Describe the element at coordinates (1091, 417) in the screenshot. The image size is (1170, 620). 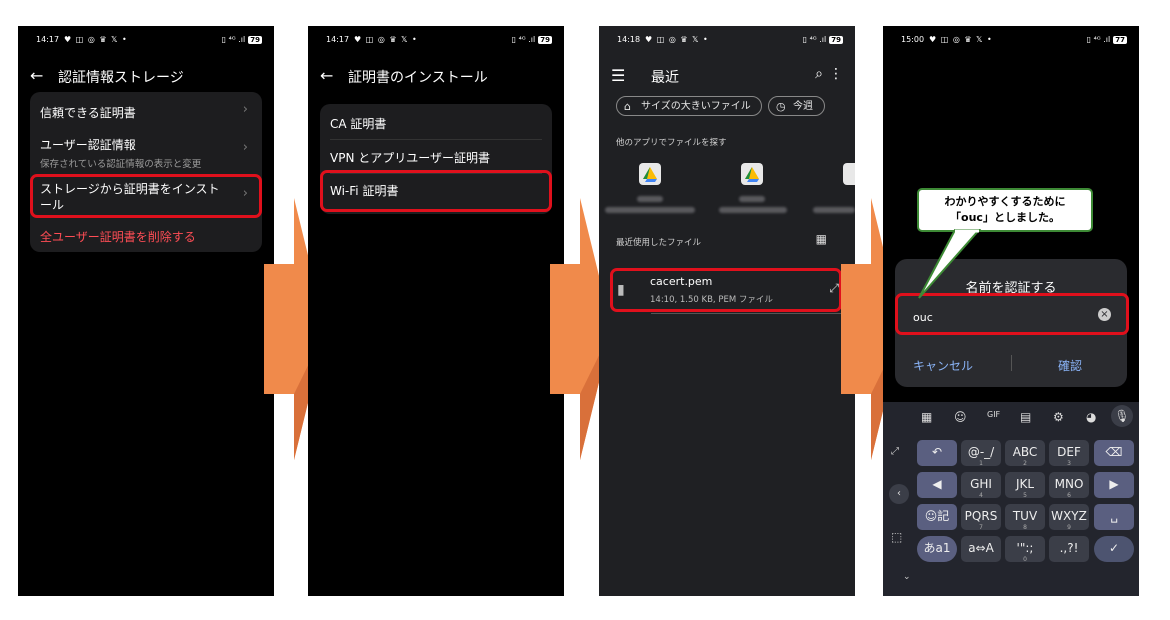
I see `palette-icon: ◕` at that location.